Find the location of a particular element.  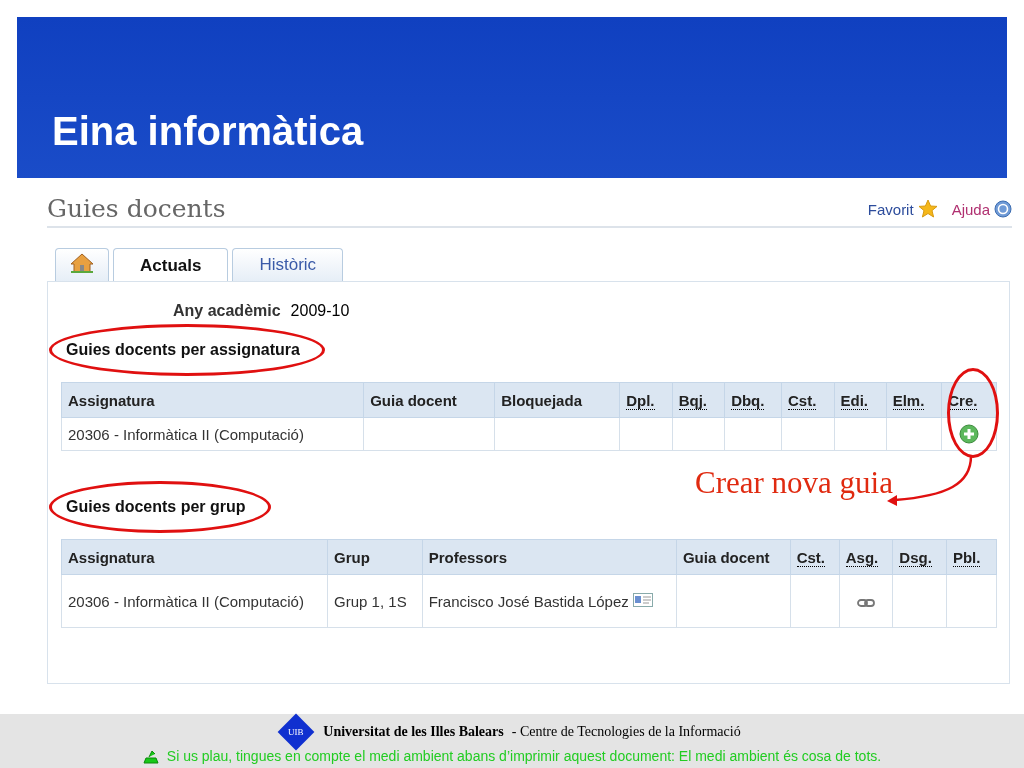

tab: Actuals is located at coordinates (171, 265).